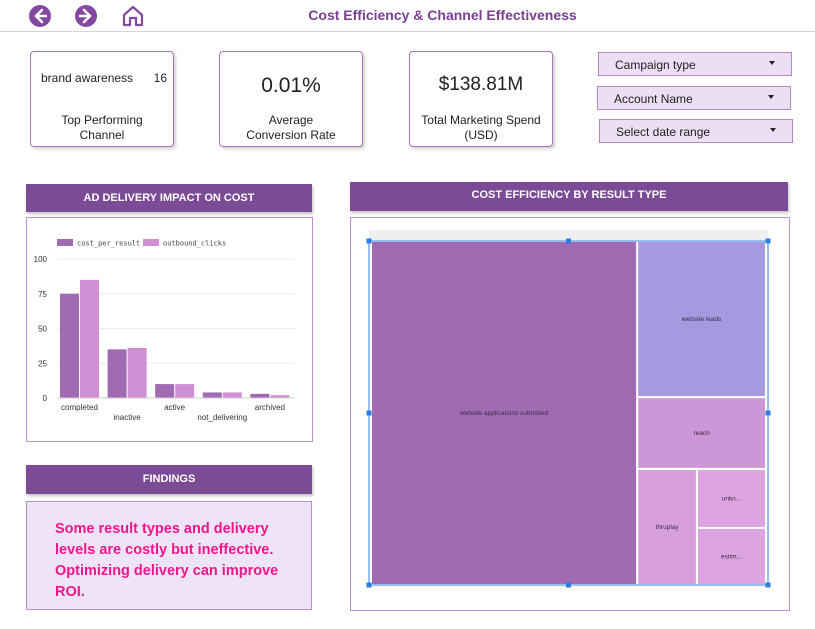 This screenshot has height=629, width=815. I want to click on x-tick-label: not_delivering, so click(222, 417).